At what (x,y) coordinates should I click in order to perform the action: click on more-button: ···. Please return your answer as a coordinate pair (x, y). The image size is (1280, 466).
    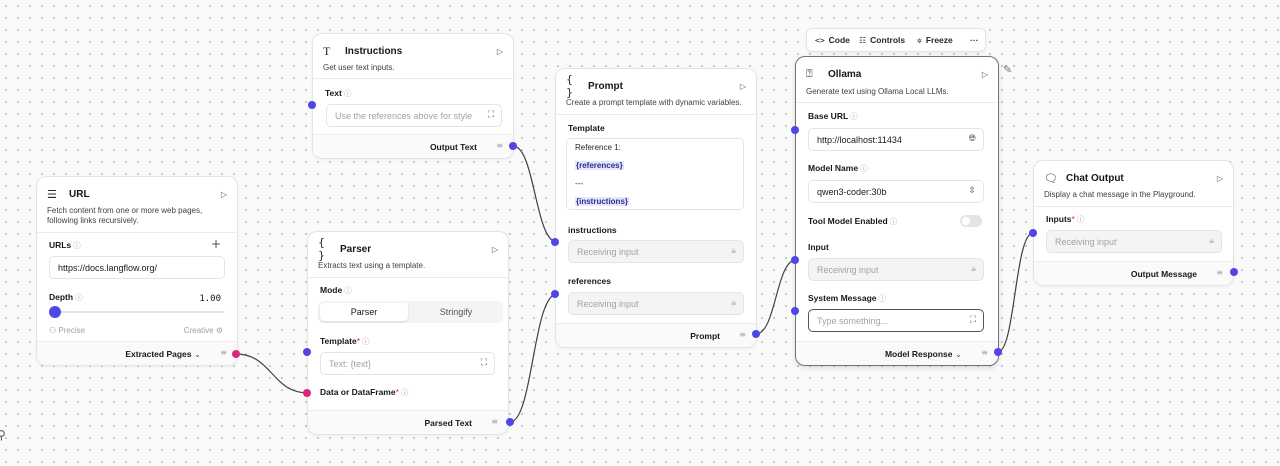
    Looking at the image, I should click on (974, 40).